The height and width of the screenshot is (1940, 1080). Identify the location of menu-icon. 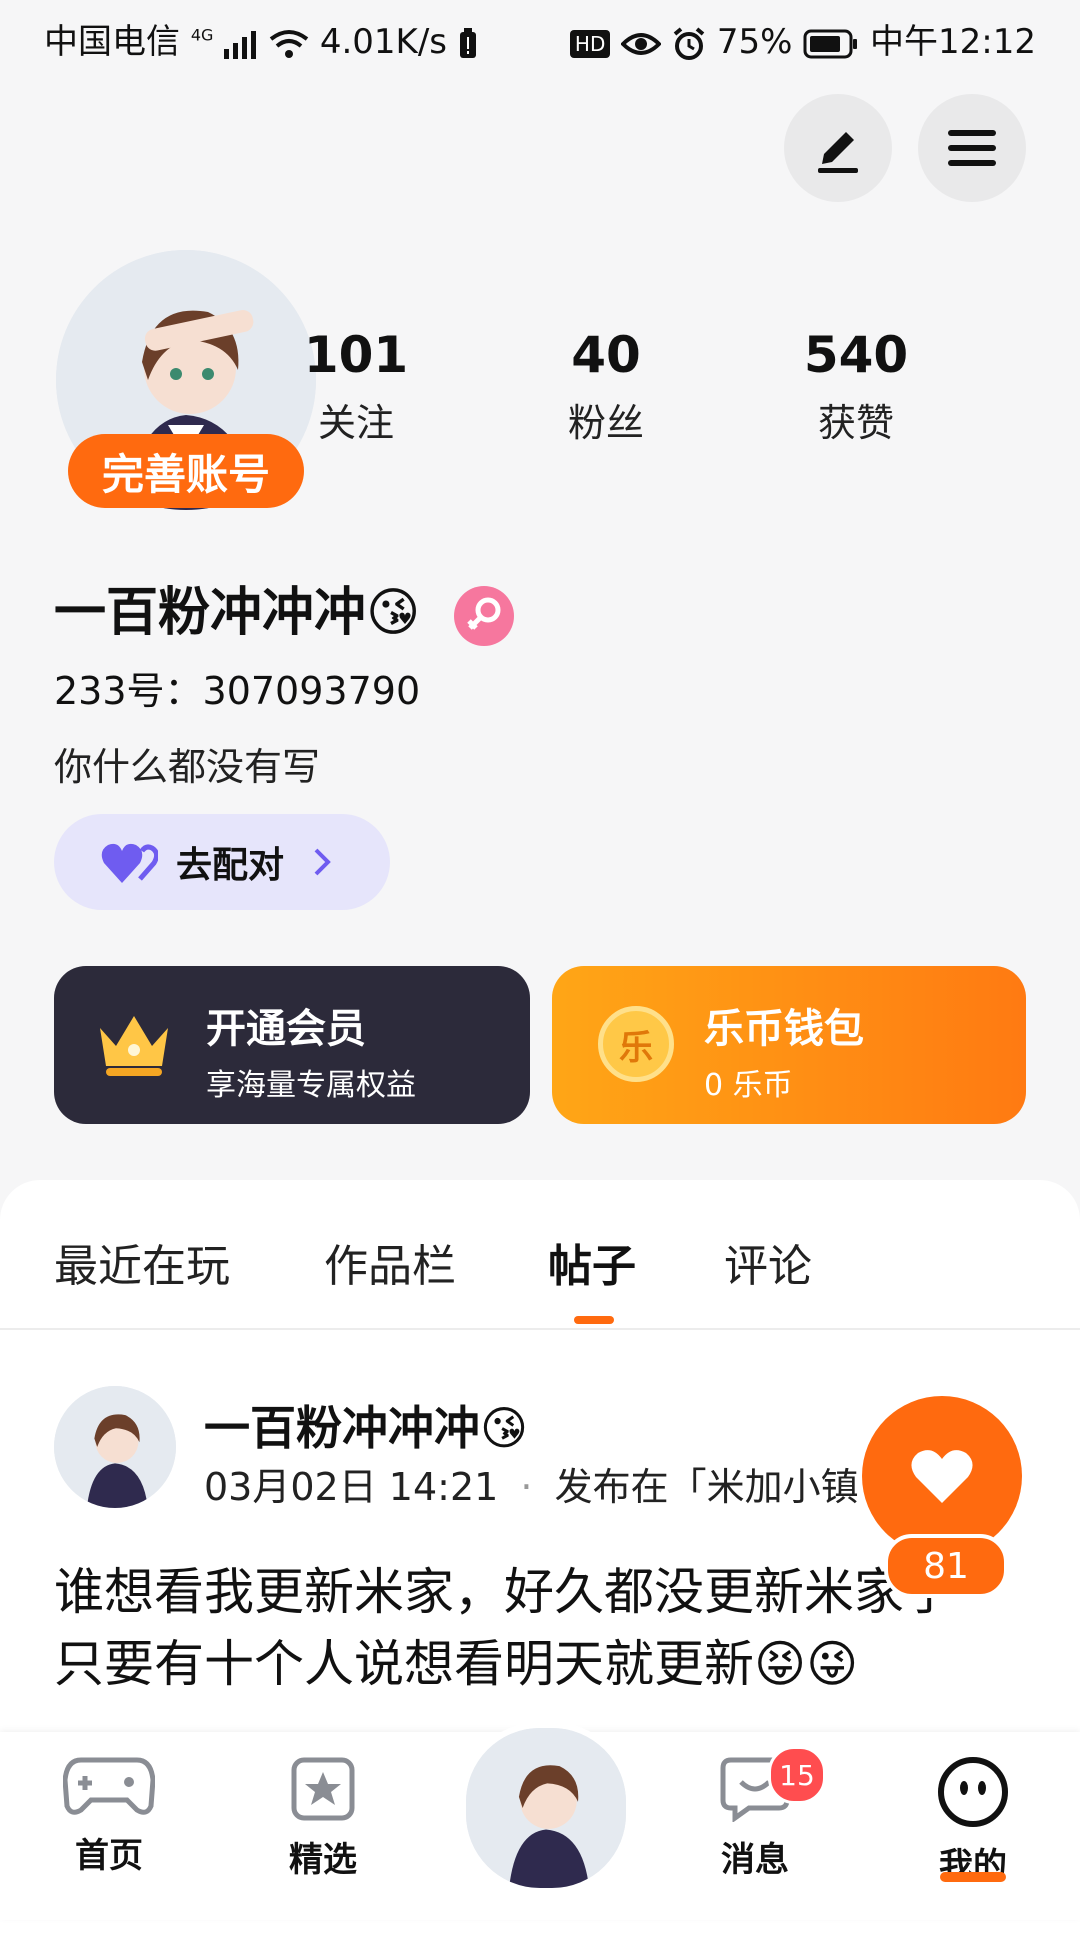
(972, 148).